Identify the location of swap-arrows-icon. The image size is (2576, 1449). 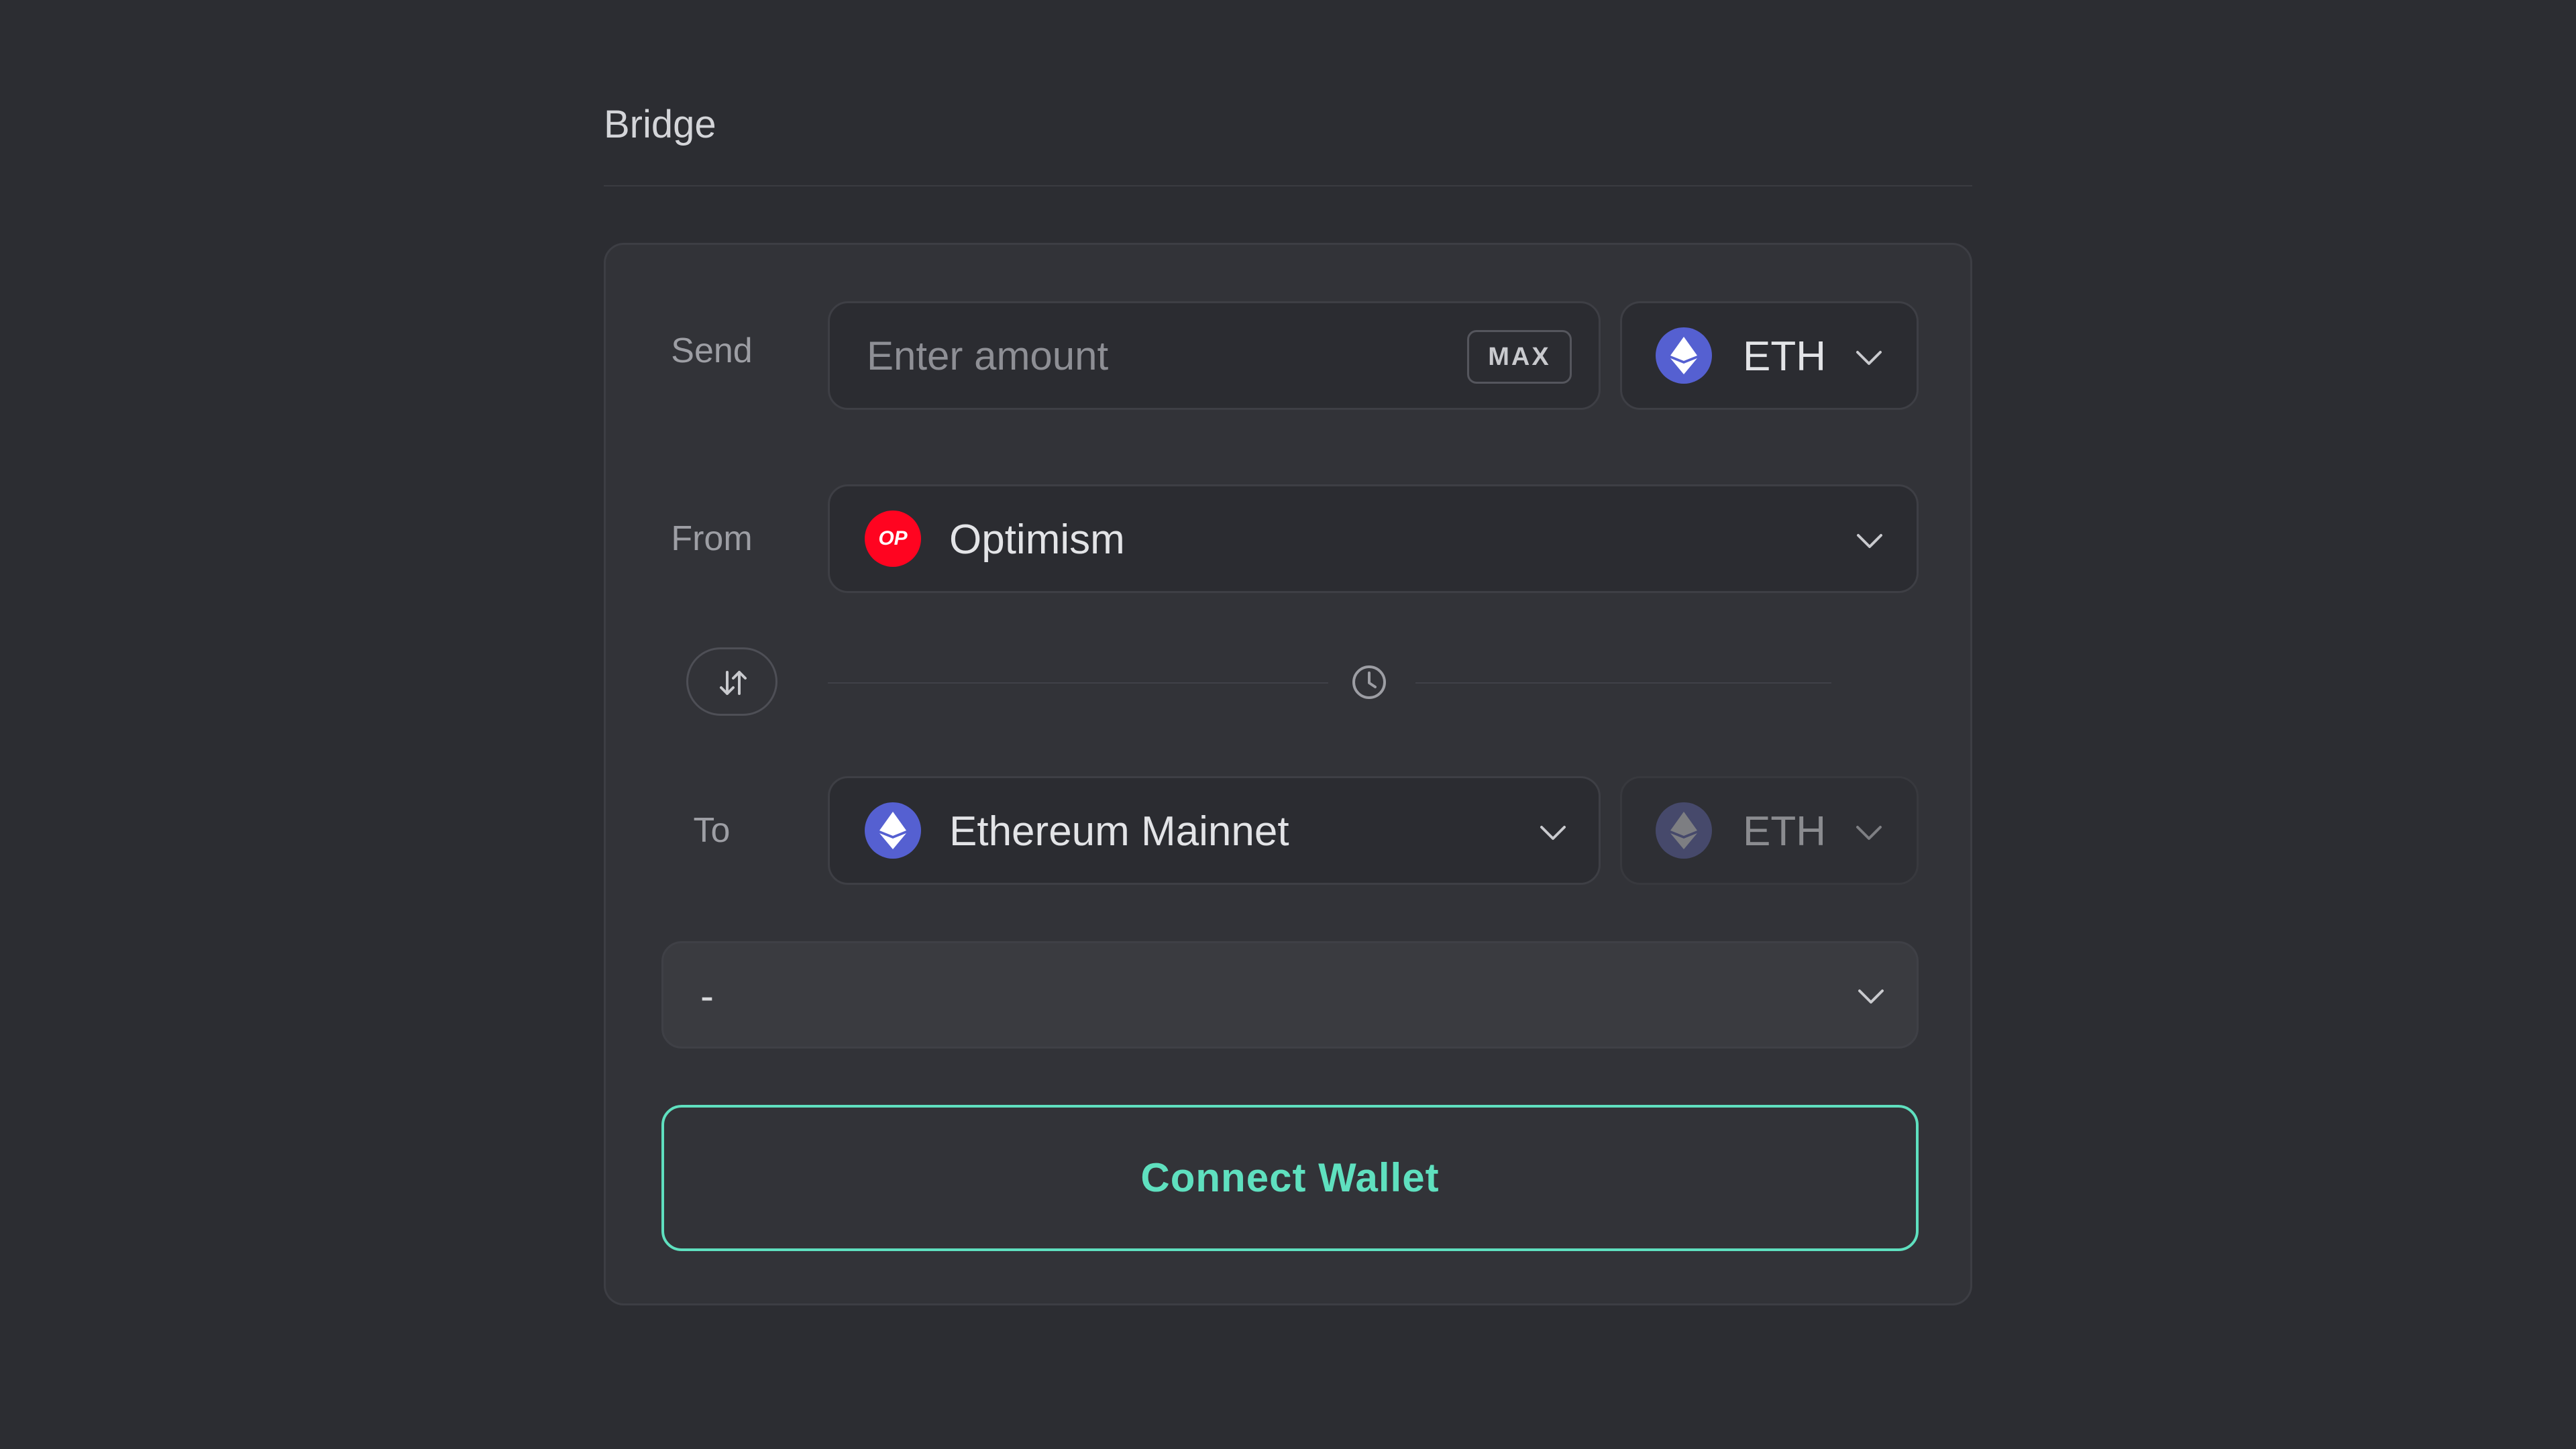
(733, 683).